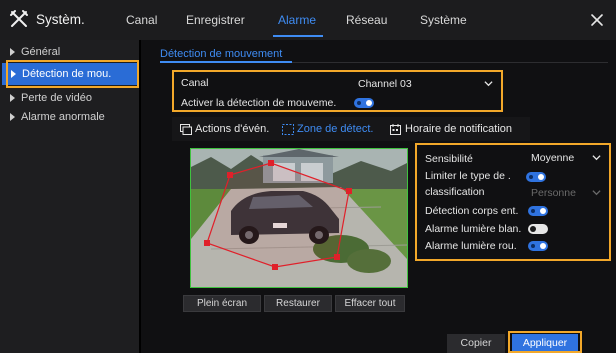 The height and width of the screenshot is (353, 616). I want to click on channel-select: Channel 03, so click(426, 84).